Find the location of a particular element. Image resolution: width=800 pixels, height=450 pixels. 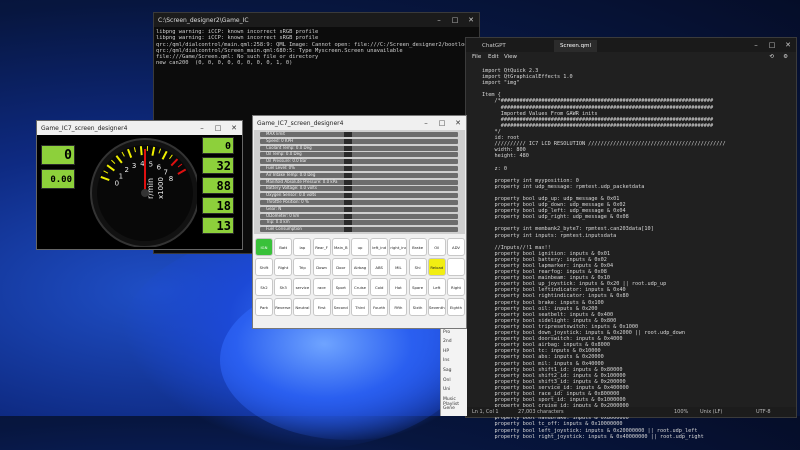

file-explorer-item: Gene is located at coordinates (449, 408).